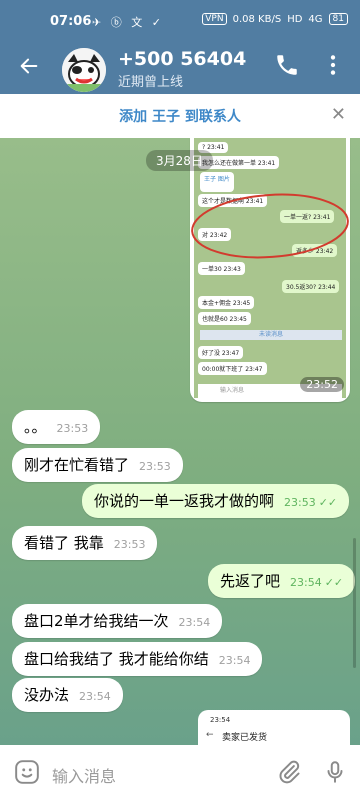  I want to click on message-text: 盘口给我结了 我才能给你结, so click(116, 659).